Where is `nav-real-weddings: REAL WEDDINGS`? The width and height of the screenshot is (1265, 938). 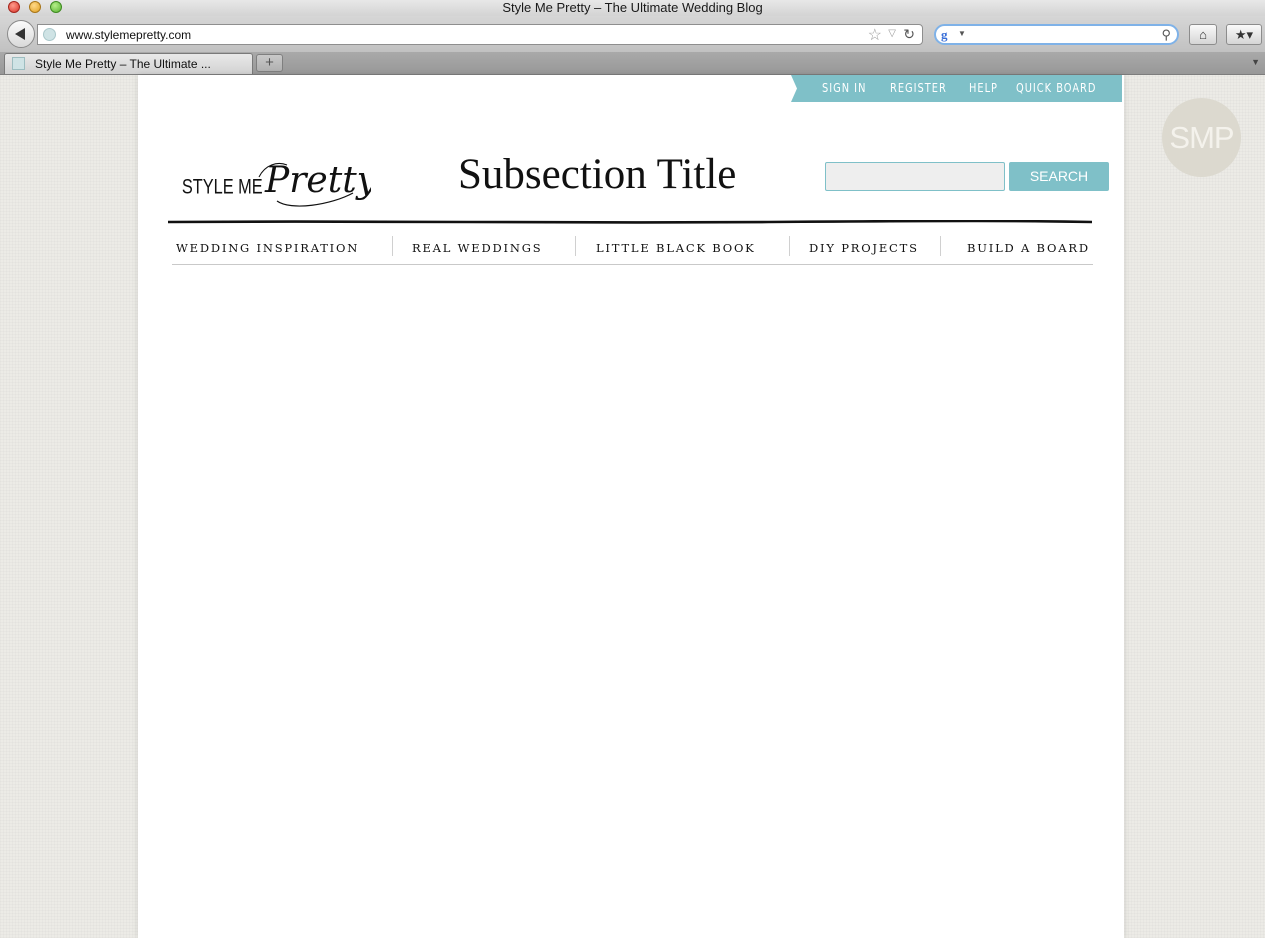 nav-real-weddings: REAL WEDDINGS is located at coordinates (477, 248).